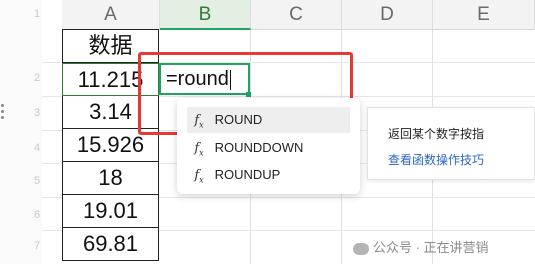 The width and height of the screenshot is (535, 264). I want to click on watermark: 公众号 · 正在讲营销, so click(421, 246).